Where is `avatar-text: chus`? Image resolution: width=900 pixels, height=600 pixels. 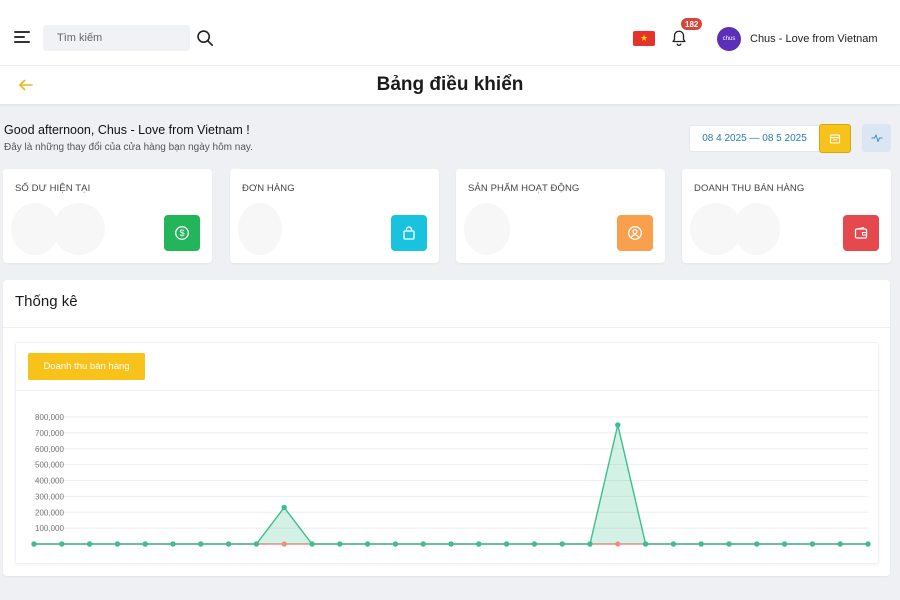
avatar-text: chus is located at coordinates (729, 39).